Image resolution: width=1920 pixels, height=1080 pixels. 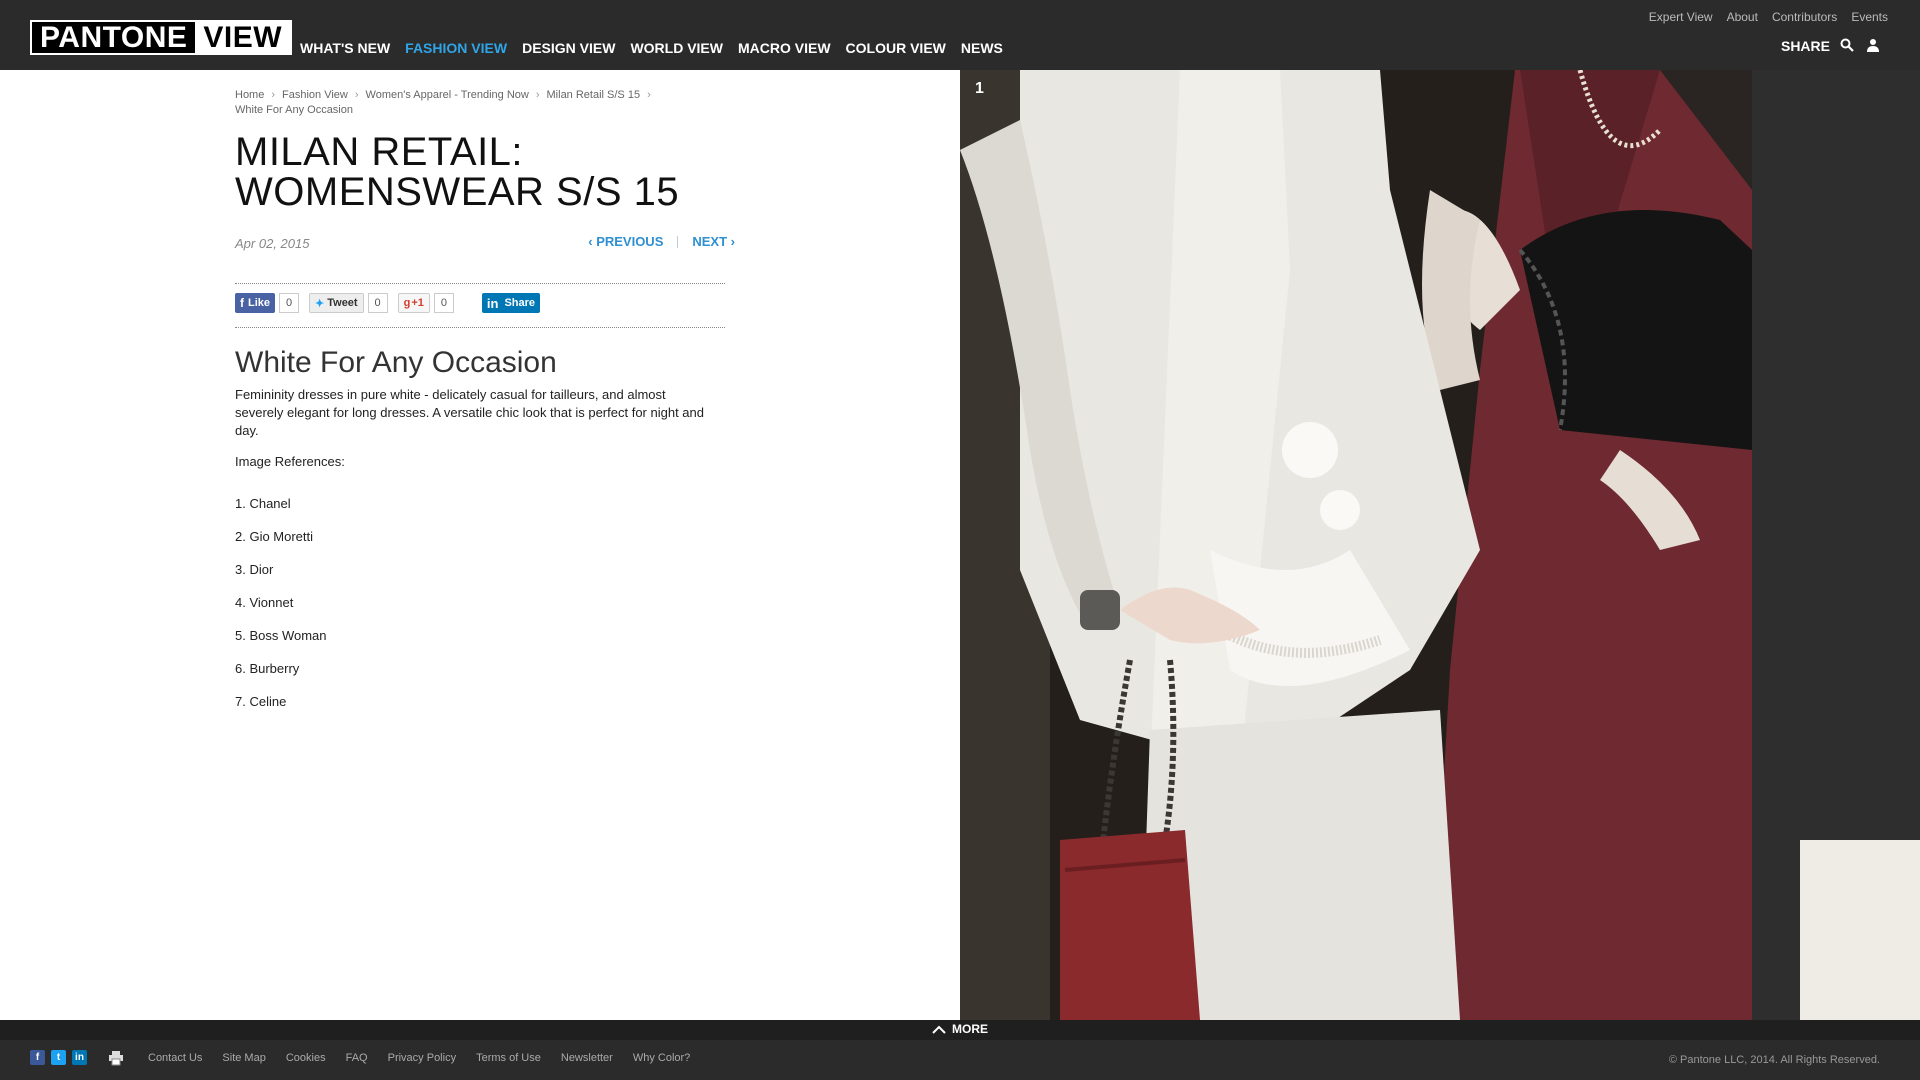 I want to click on list-item: 4. Vionnet, so click(x=264, y=602).